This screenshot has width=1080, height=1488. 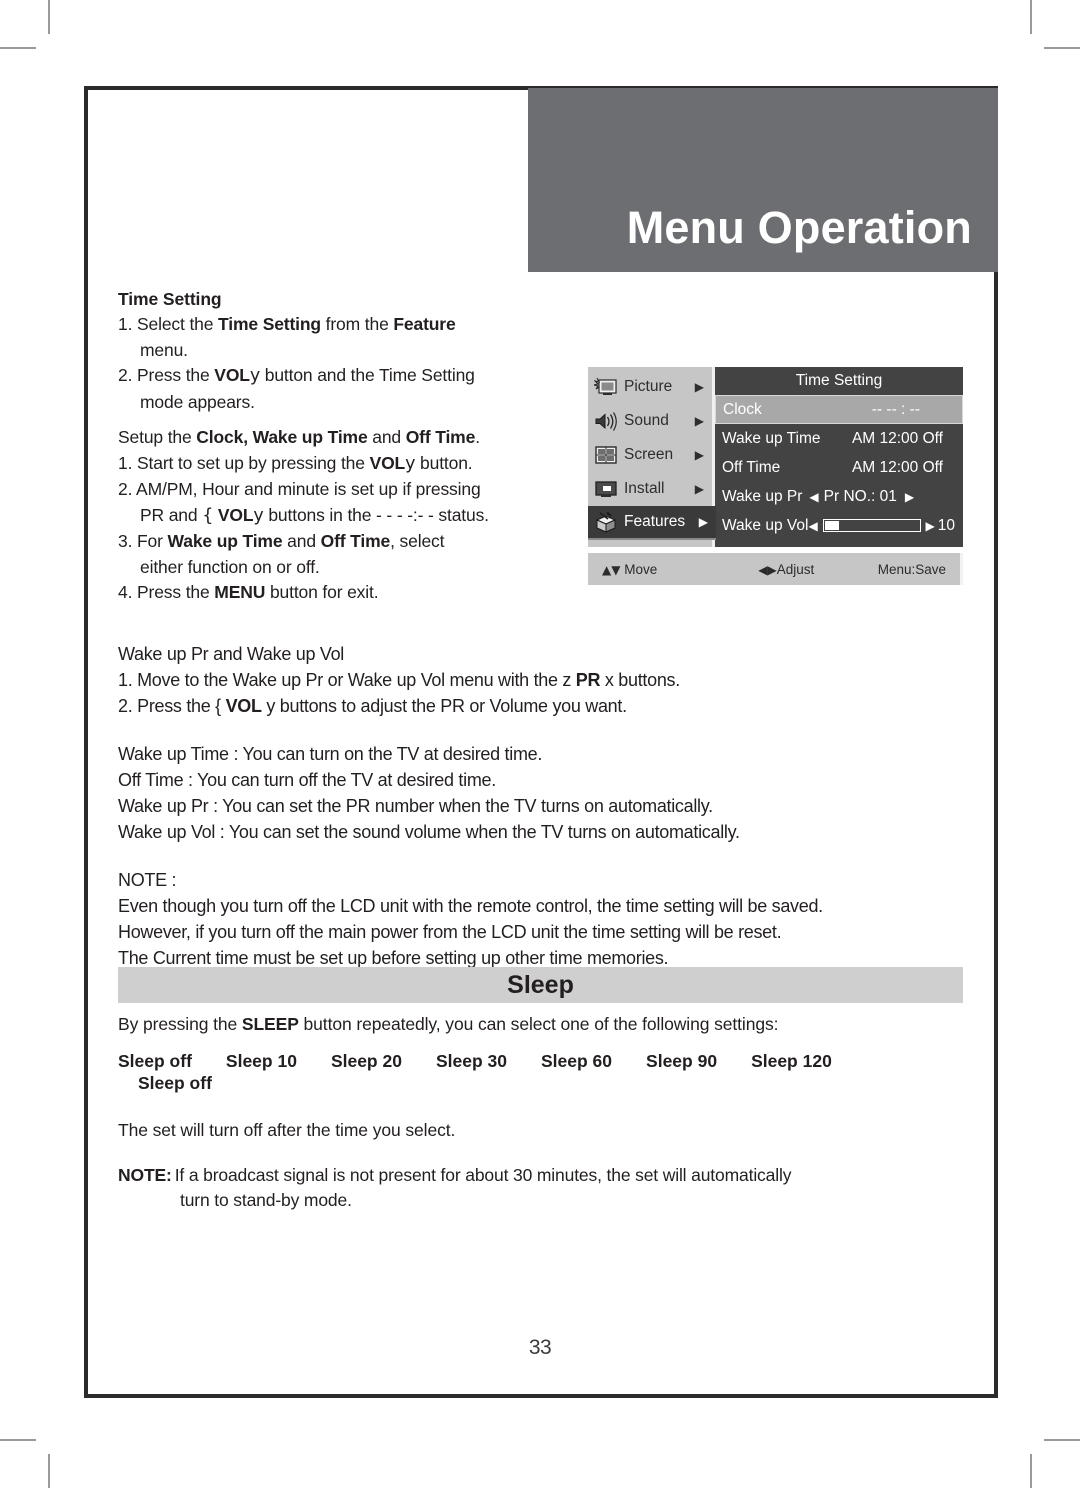 I want to click on setup-step1-a: 1. Start to set up by pressing the, so click(x=244, y=462).